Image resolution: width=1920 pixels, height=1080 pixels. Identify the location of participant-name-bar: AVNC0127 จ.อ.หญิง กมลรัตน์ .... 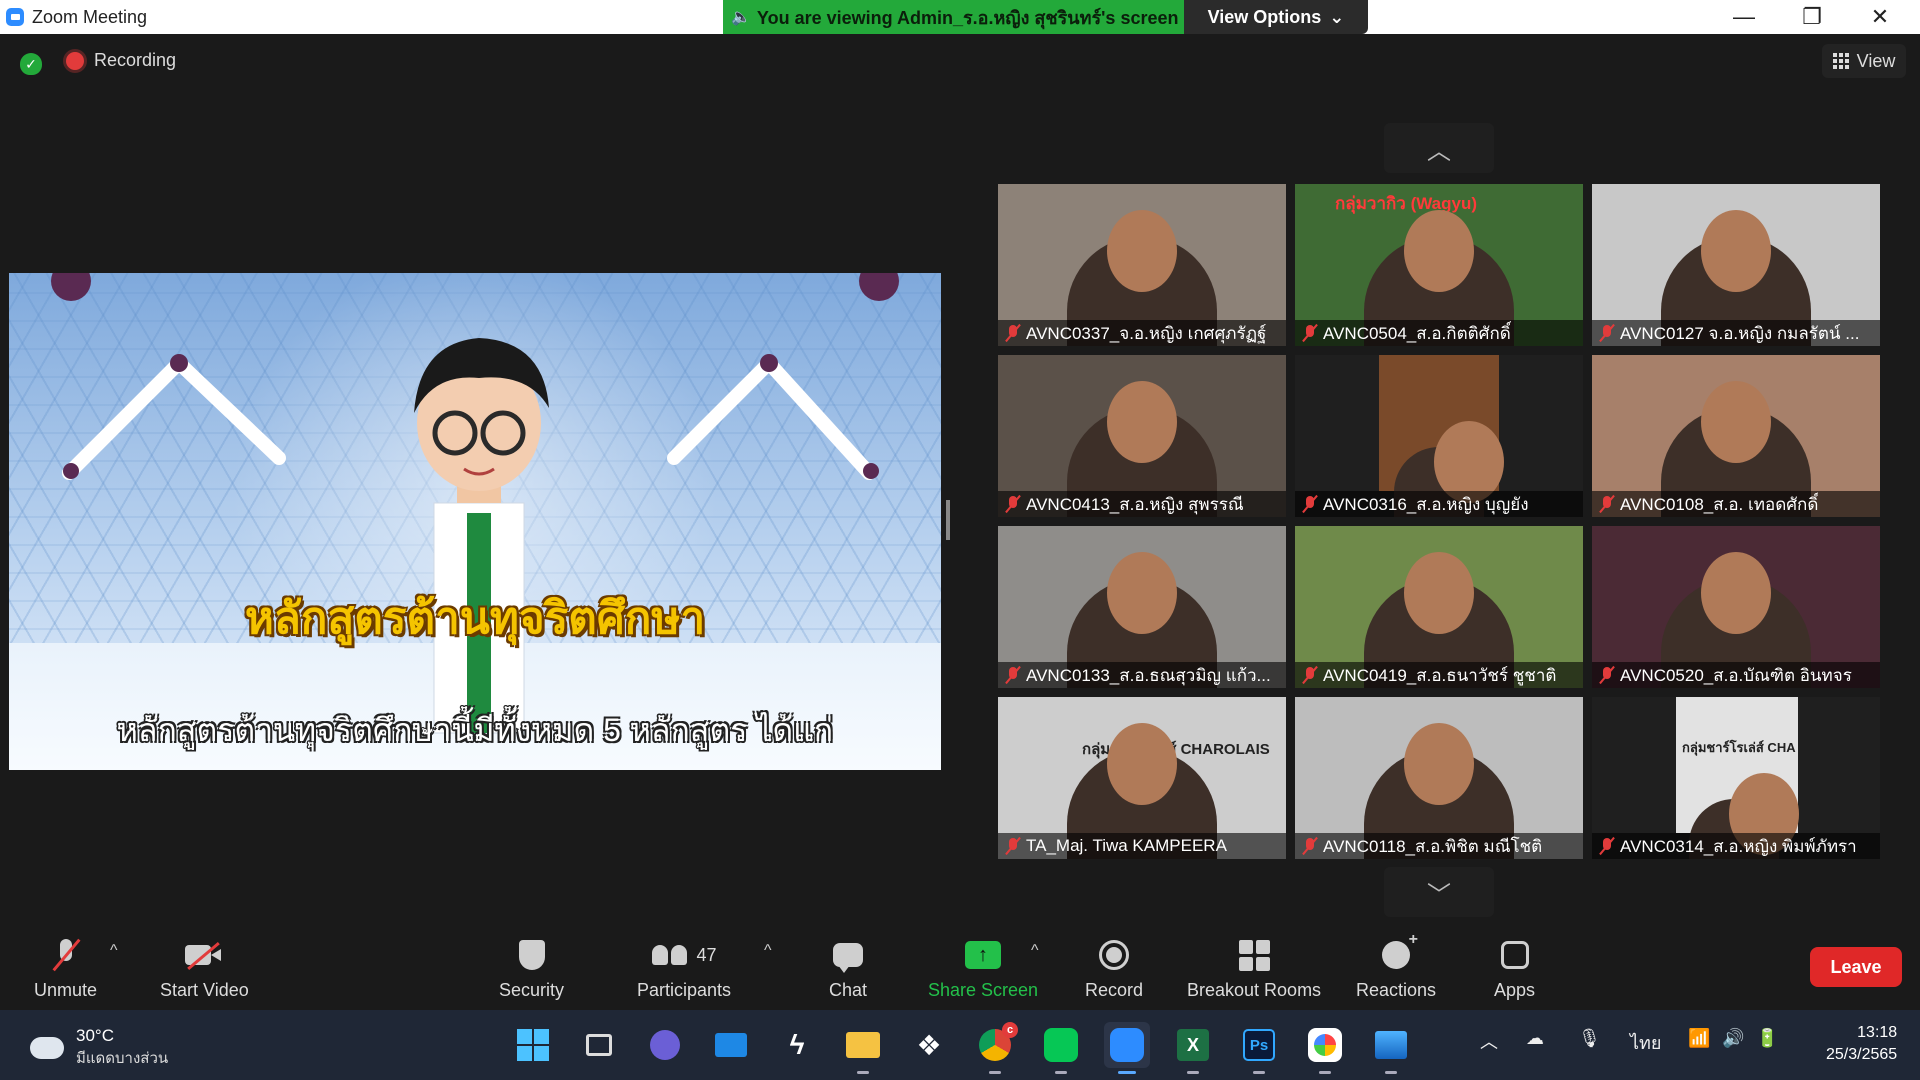
(1736, 333).